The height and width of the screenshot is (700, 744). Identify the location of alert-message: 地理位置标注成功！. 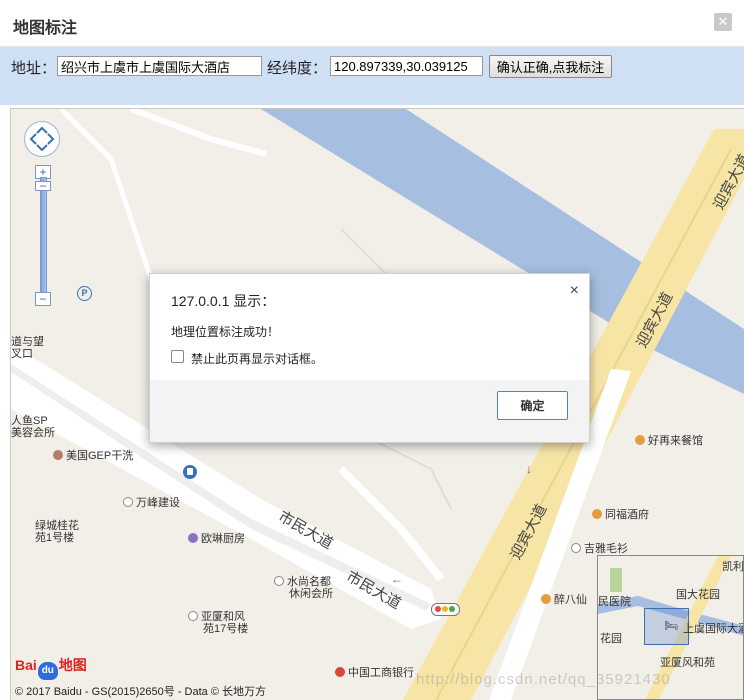
(225, 332).